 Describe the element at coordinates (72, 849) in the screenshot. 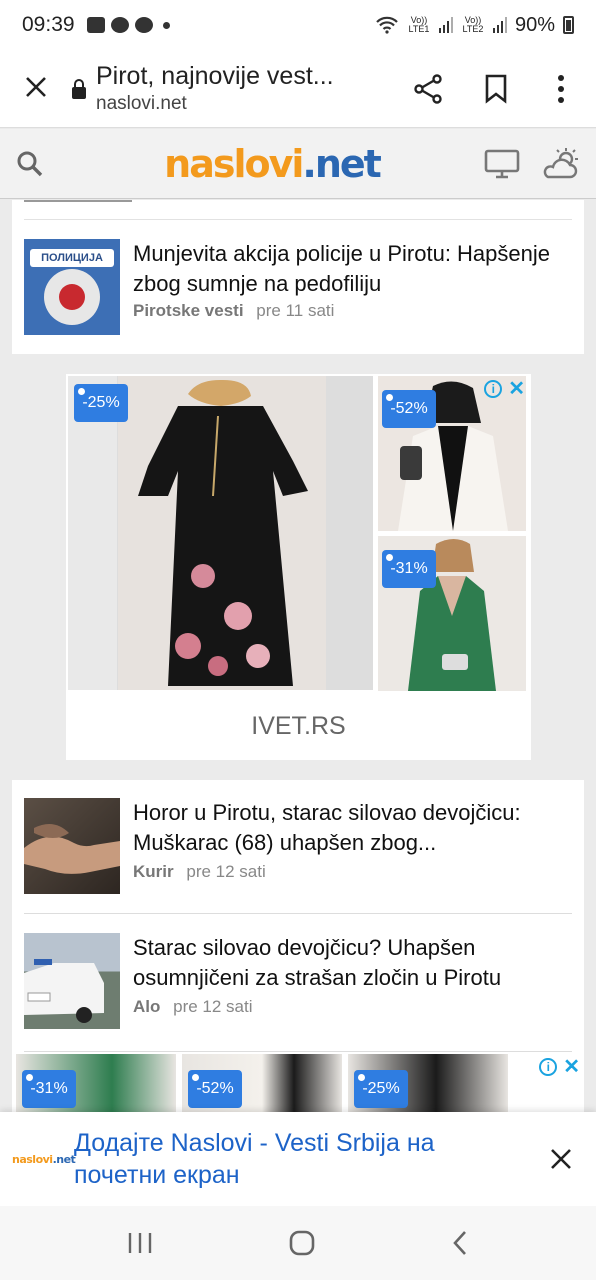

I see `hands-illustration` at that location.